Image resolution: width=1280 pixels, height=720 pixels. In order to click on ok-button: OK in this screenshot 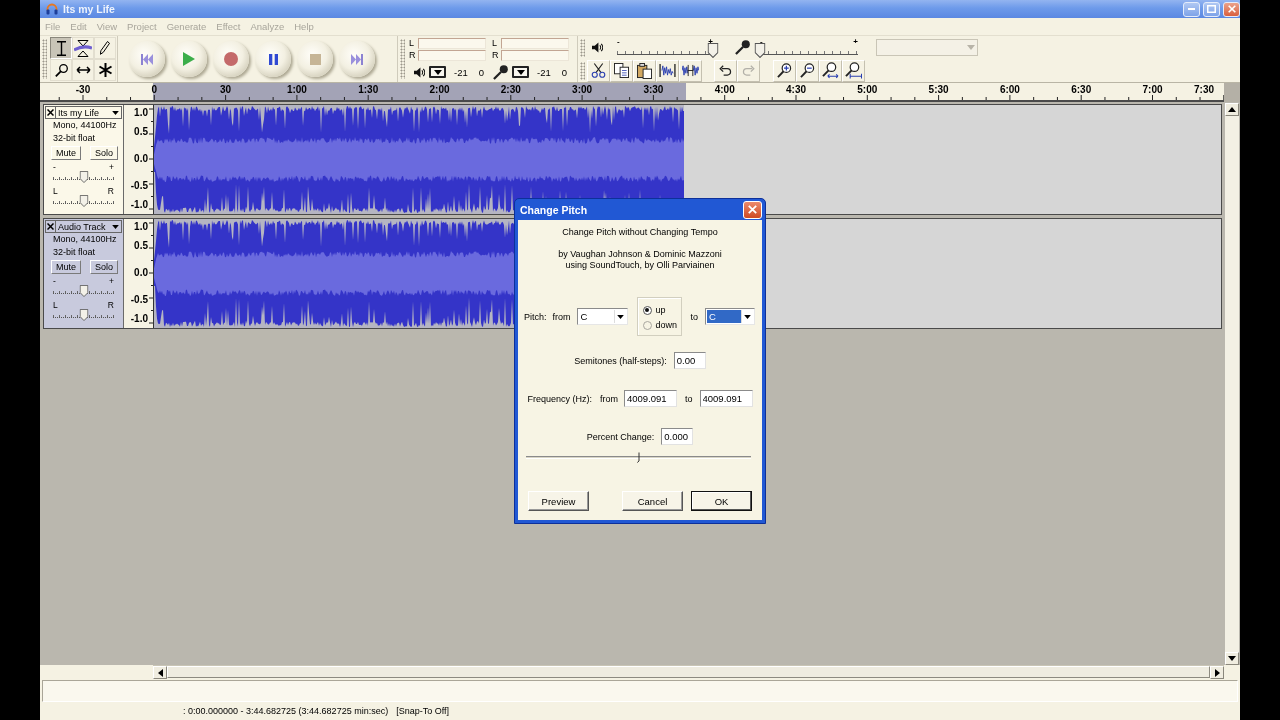, I will do `click(721, 501)`.